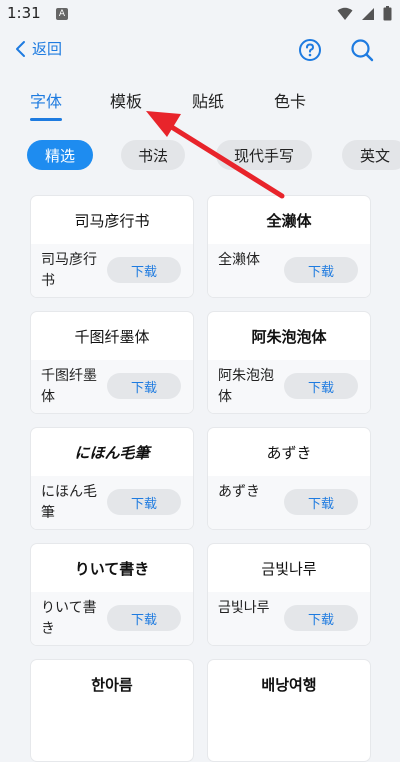 The height and width of the screenshot is (762, 400). I want to click on font-preview: 司马彦行书, so click(112, 220).